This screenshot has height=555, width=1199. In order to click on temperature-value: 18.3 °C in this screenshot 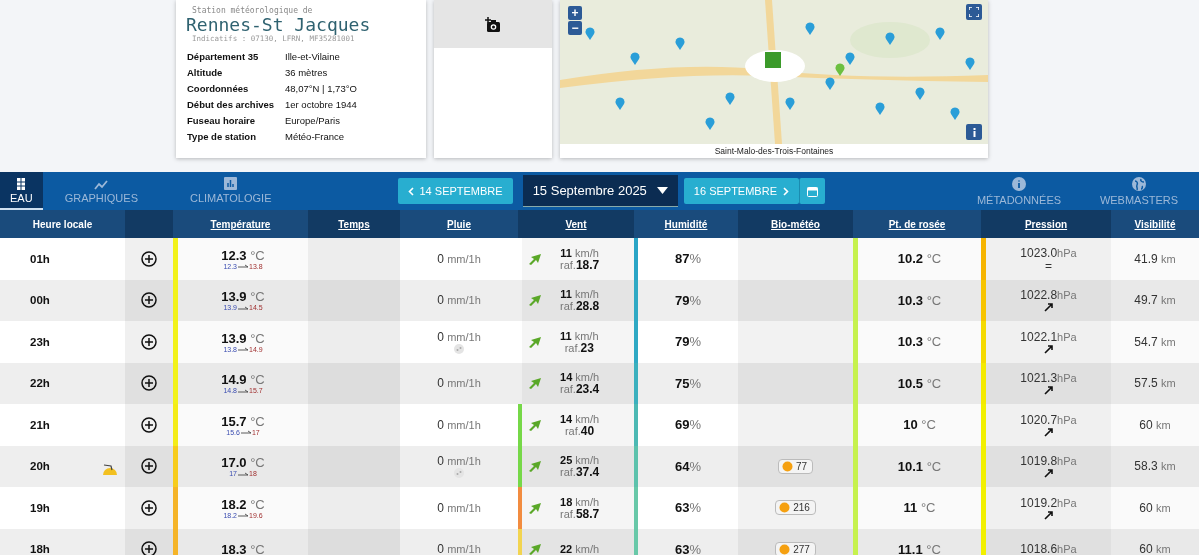, I will do `click(243, 548)`.